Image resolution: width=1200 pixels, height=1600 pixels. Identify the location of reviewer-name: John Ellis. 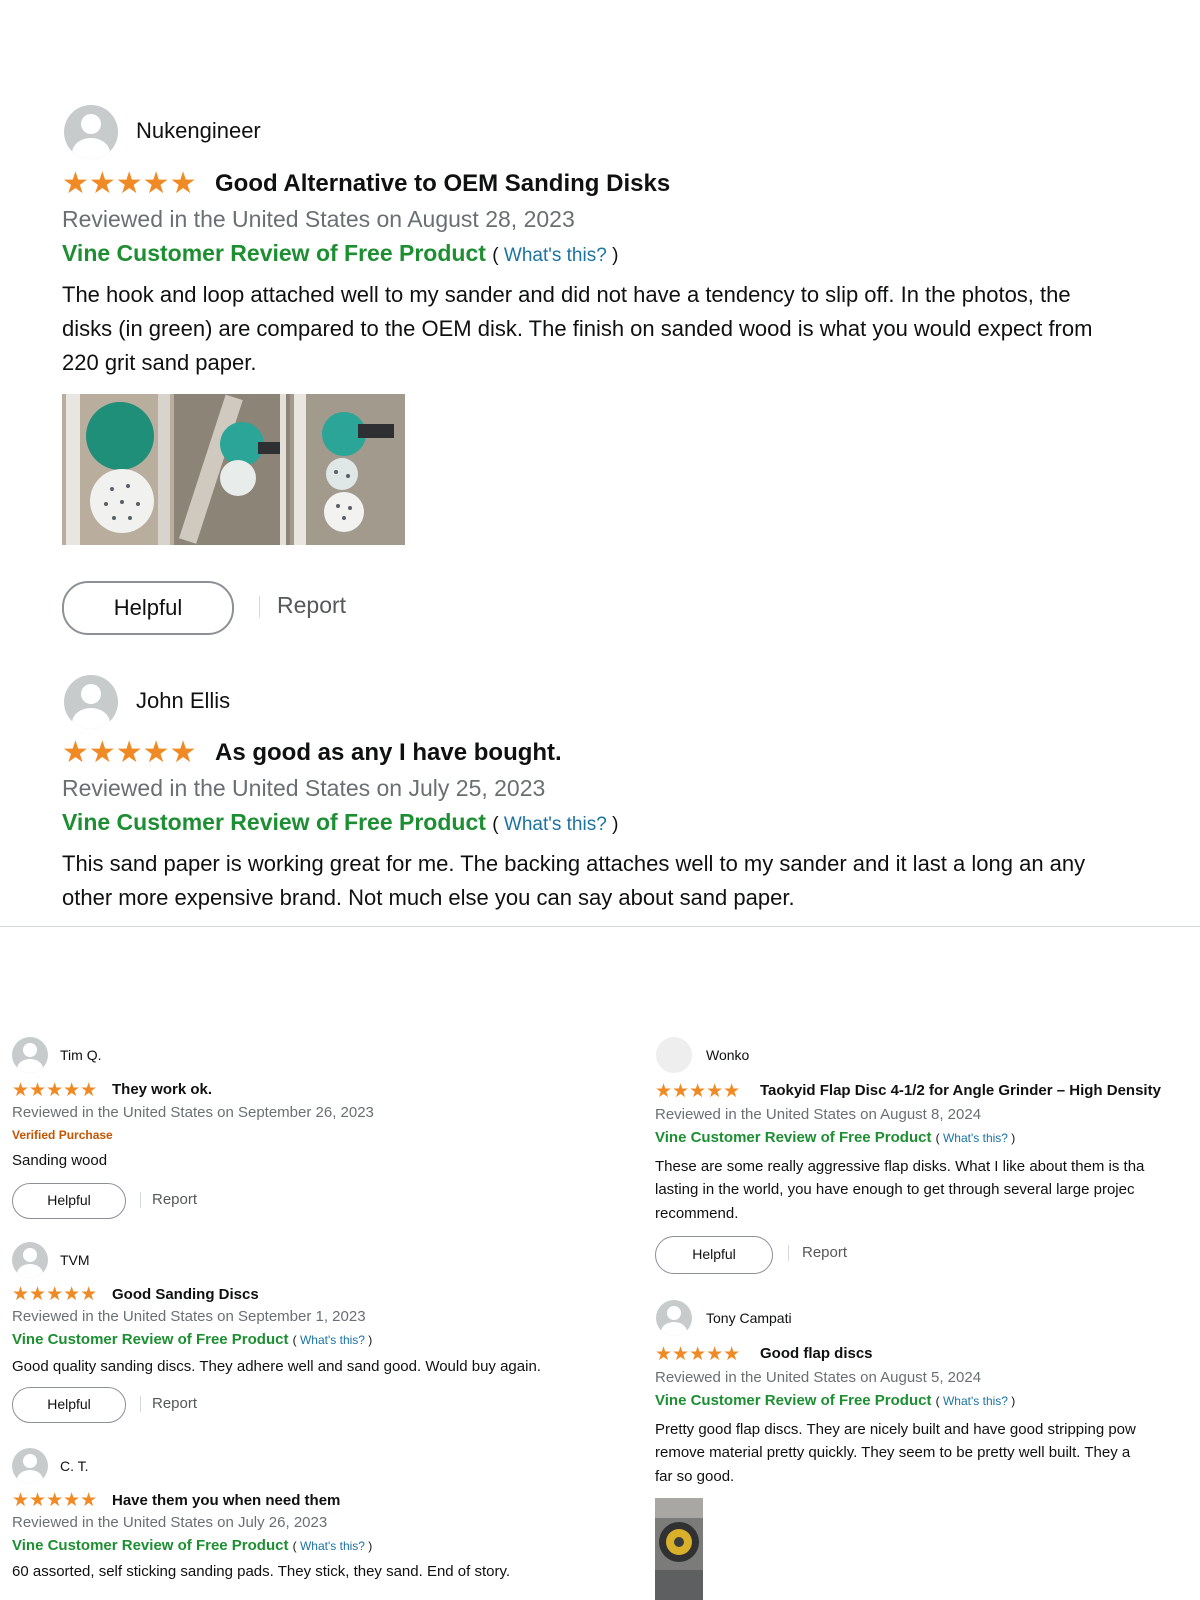
(183, 701).